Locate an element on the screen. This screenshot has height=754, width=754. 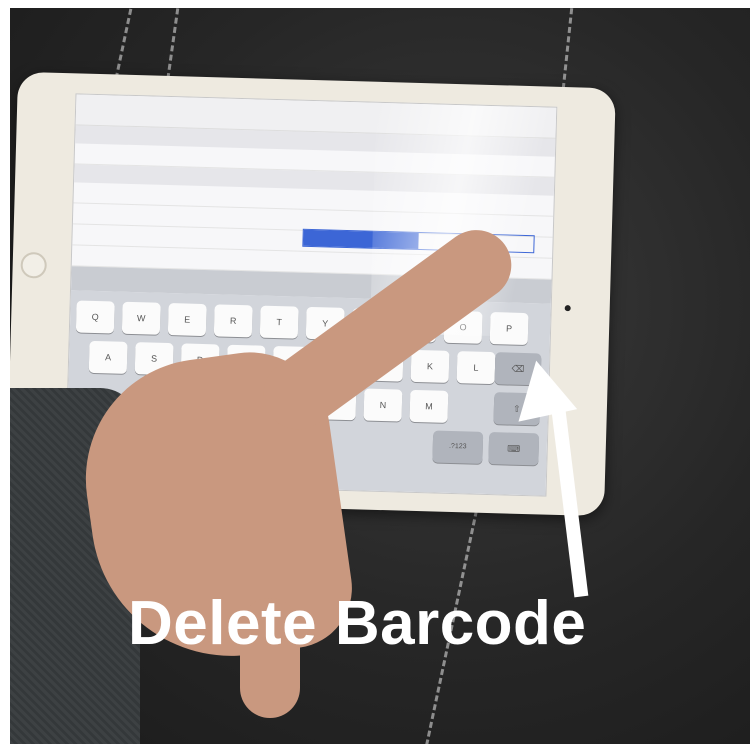
caption-label: Delete Barcode is located at coordinates (357, 623).